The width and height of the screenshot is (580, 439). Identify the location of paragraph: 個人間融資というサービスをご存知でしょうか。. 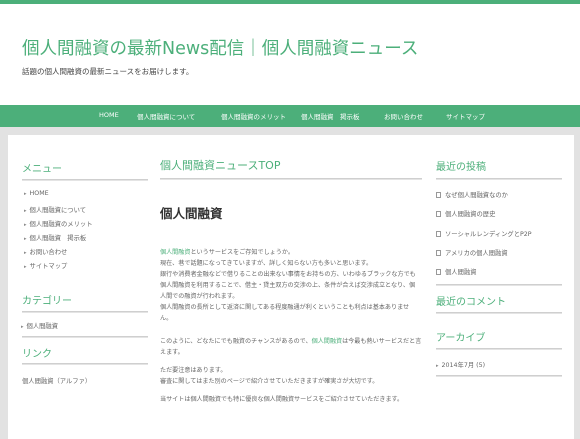
(227, 253).